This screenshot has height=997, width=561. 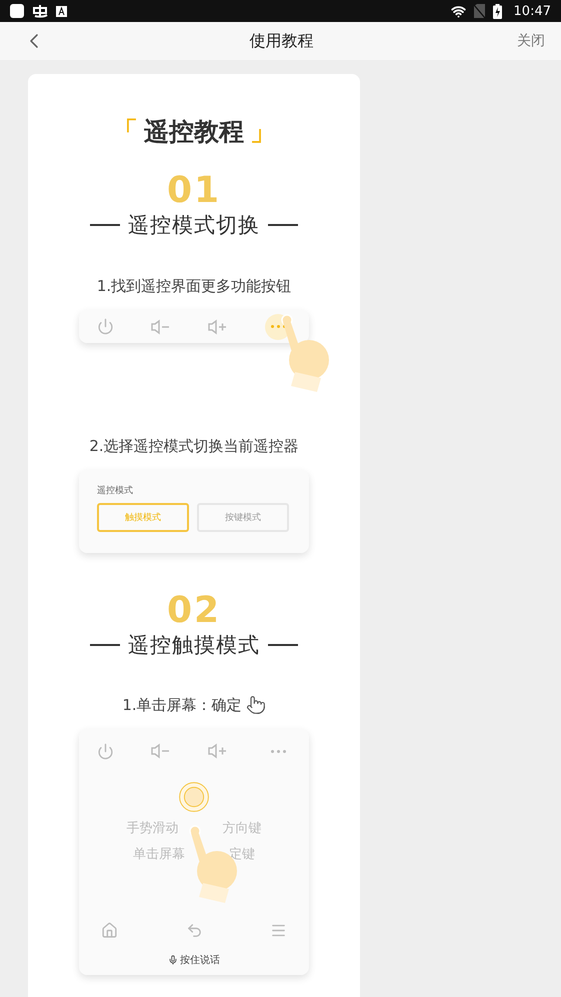 What do you see at coordinates (282, 41) in the screenshot?
I see `page-title: 使用教程` at bounding box center [282, 41].